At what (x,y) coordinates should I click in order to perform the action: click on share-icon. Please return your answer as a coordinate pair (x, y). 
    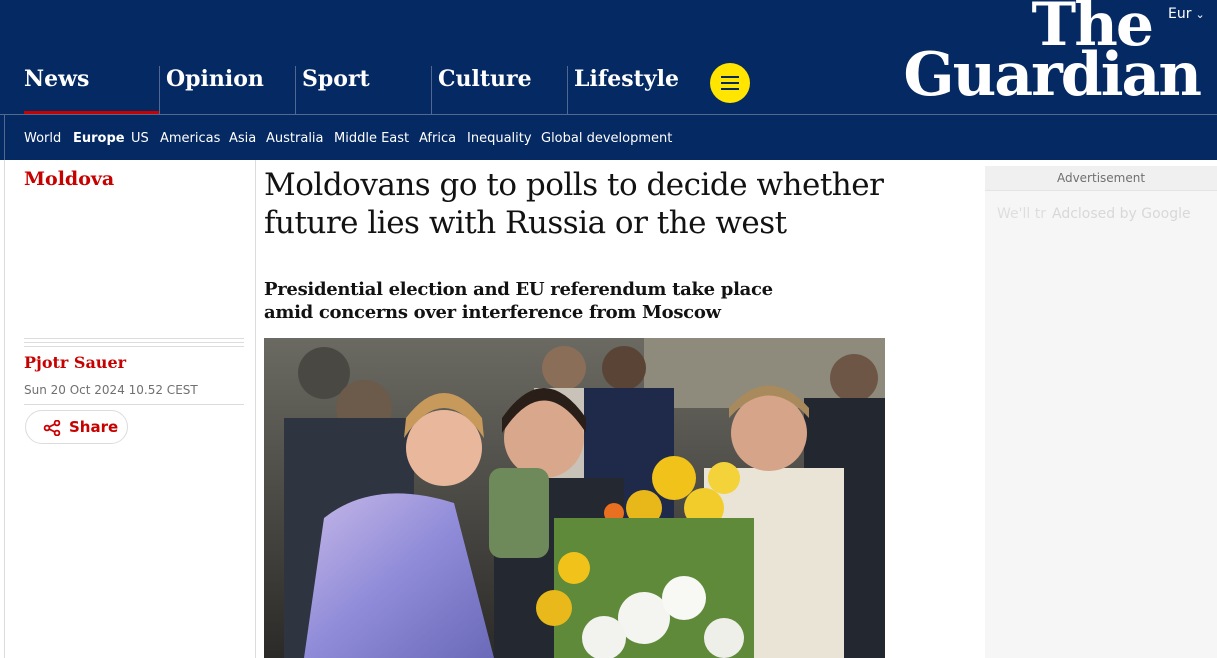
    Looking at the image, I should click on (52, 428).